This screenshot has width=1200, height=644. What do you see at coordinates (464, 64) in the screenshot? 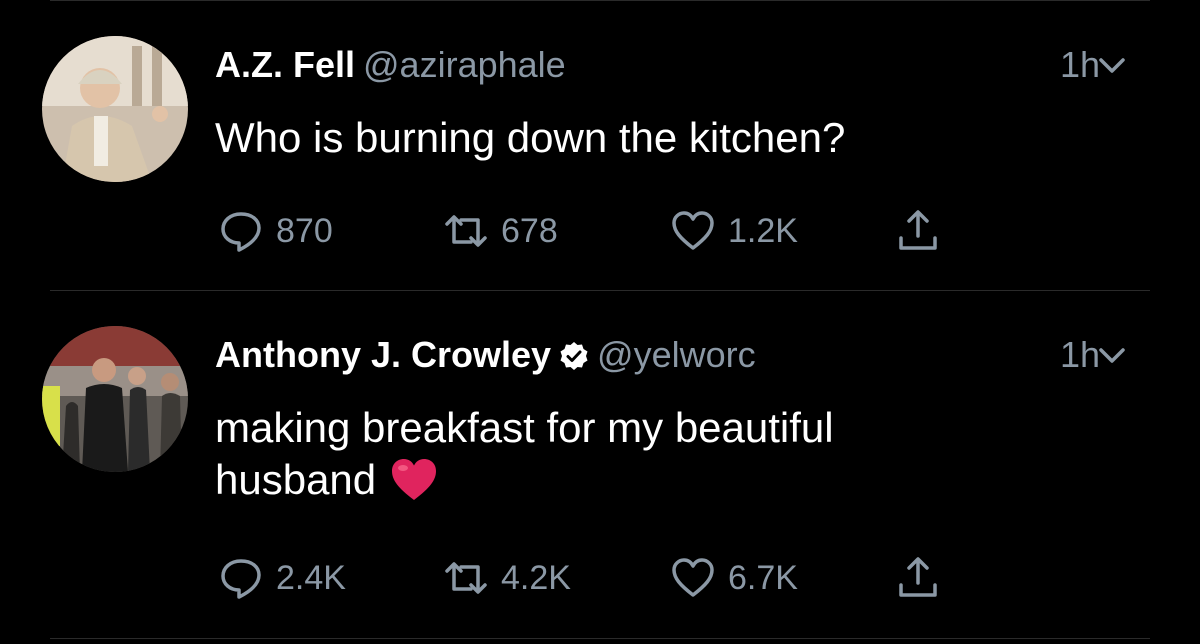
I see `user-handle: @aziraphale` at bounding box center [464, 64].